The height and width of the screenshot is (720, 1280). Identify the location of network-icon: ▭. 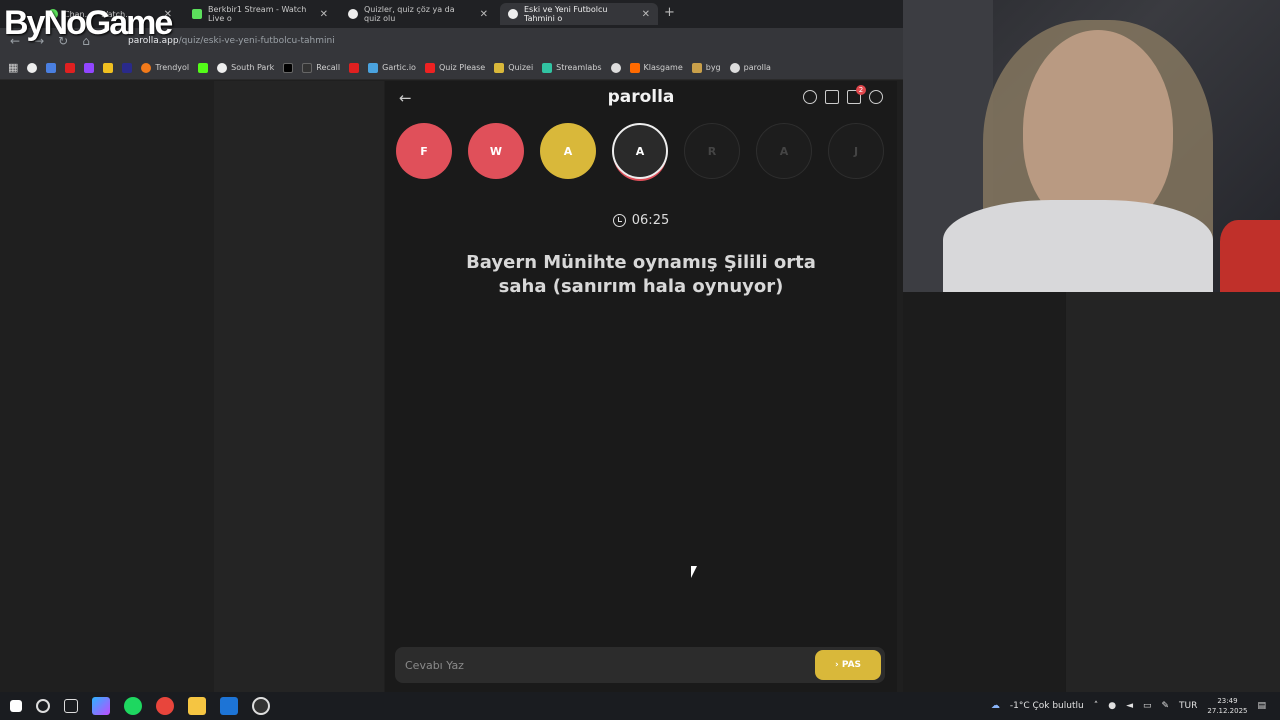
(1147, 706).